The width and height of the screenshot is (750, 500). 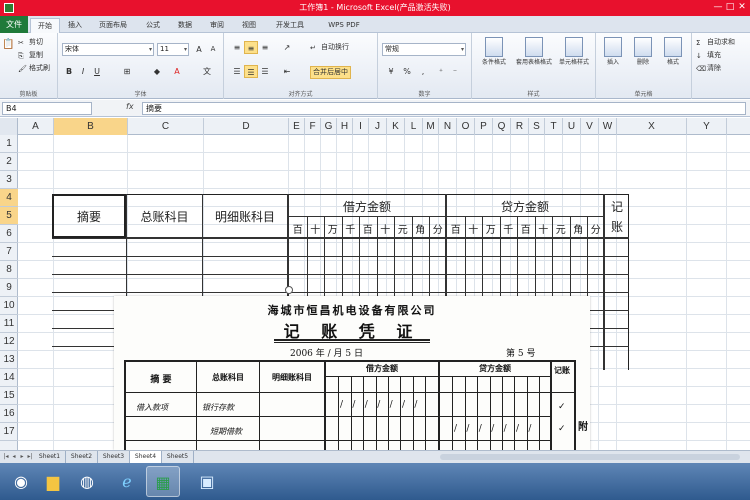 I want to click on row-header-13: 13, so click(x=9, y=360).